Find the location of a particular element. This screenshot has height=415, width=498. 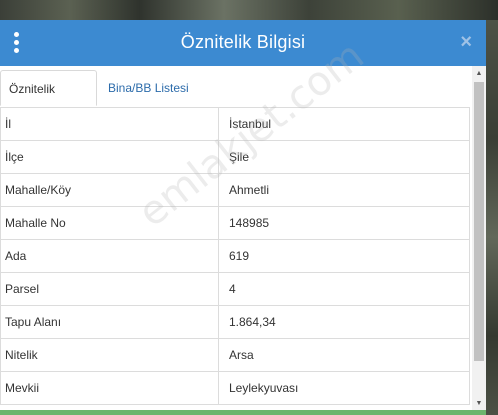

scrollbar-thumb is located at coordinates (479, 221).